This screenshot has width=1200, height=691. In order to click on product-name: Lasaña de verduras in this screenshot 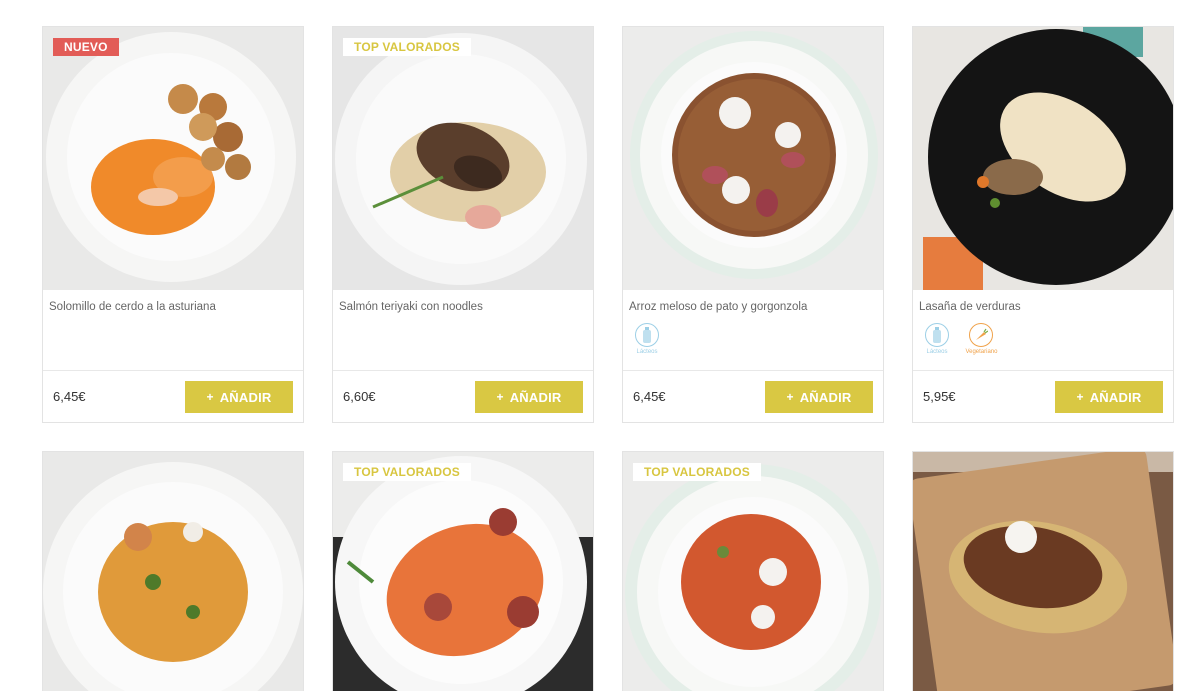, I will do `click(1044, 307)`.